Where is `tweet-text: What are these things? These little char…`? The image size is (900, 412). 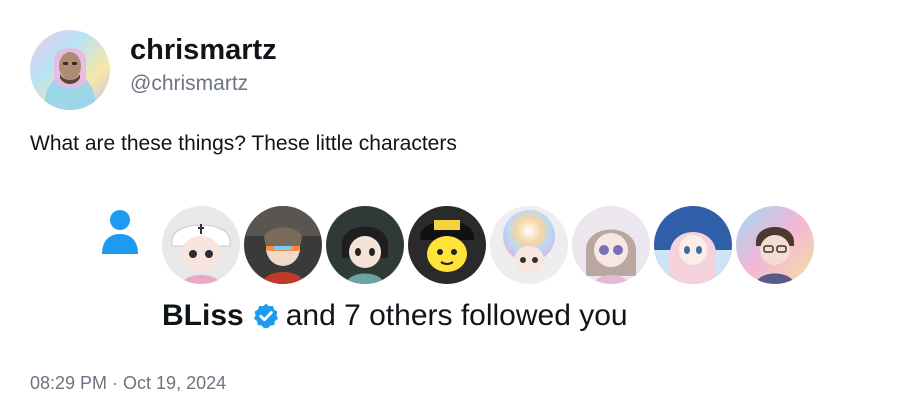 tweet-text: What are these things? These little char… is located at coordinates (243, 143).